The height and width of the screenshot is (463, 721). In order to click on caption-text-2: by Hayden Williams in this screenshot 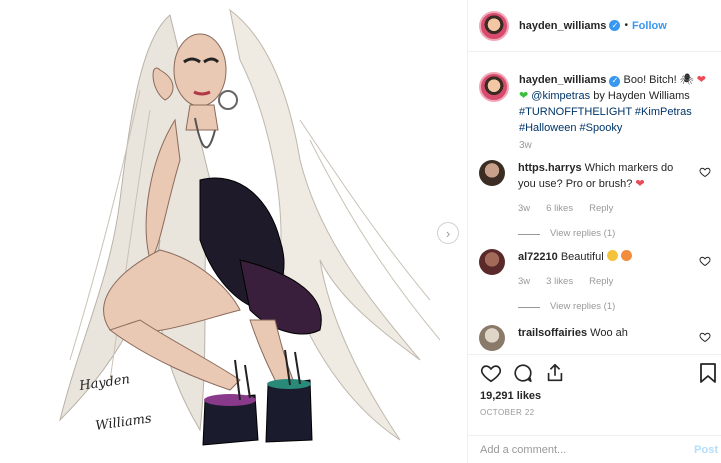, I will do `click(641, 96)`.